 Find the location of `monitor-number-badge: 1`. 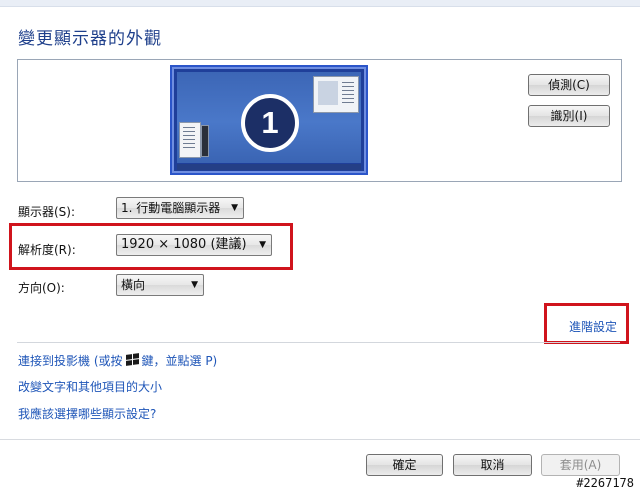

monitor-number-badge: 1 is located at coordinates (270, 123).